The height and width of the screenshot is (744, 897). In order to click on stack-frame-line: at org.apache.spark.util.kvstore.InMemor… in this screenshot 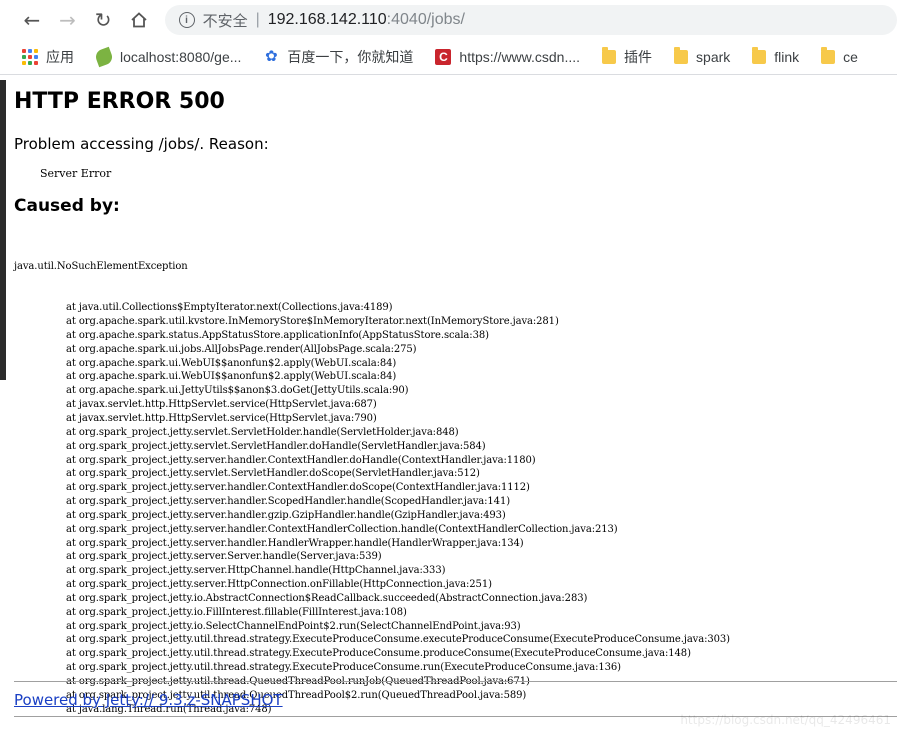, I will do `click(312, 322)`.